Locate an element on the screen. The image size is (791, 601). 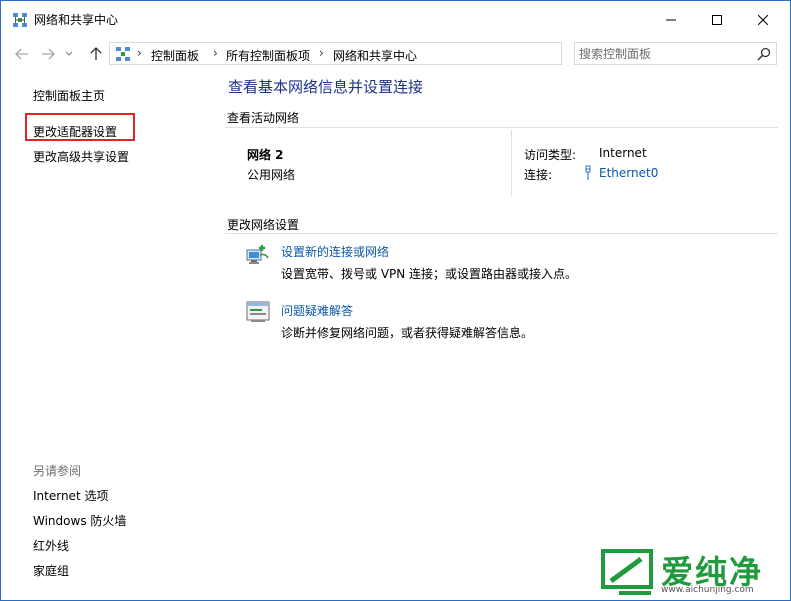
close-button is located at coordinates (763, 20).